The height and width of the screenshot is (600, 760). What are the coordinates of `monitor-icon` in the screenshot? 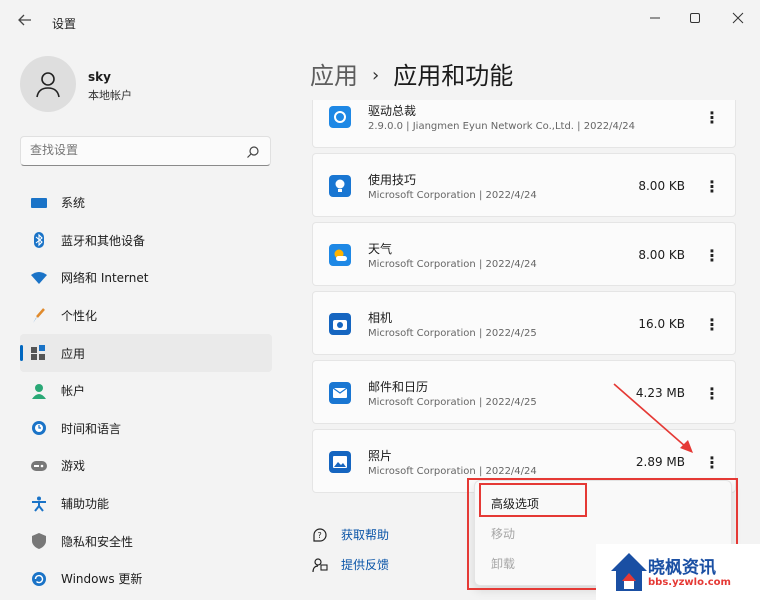 It's located at (39, 203).